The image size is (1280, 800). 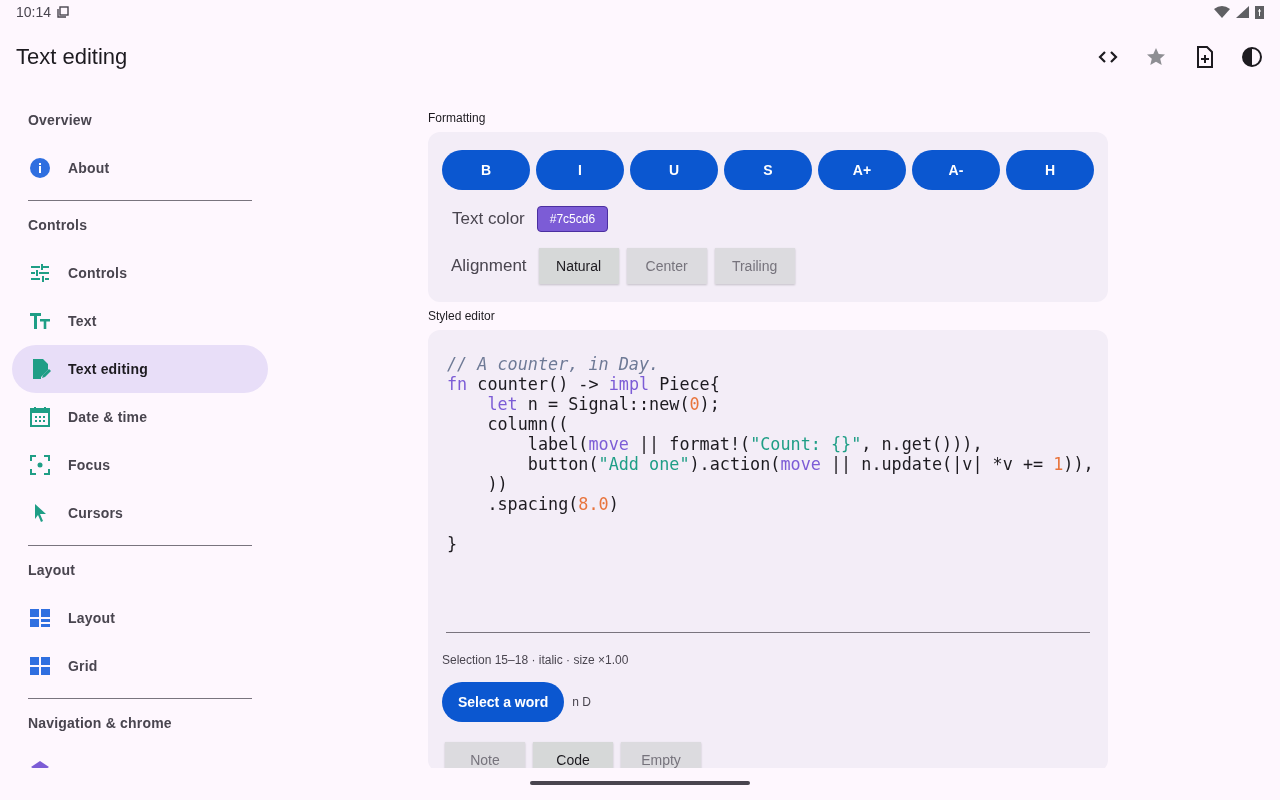 I want to click on section-label: Formatting, so click(x=457, y=118).